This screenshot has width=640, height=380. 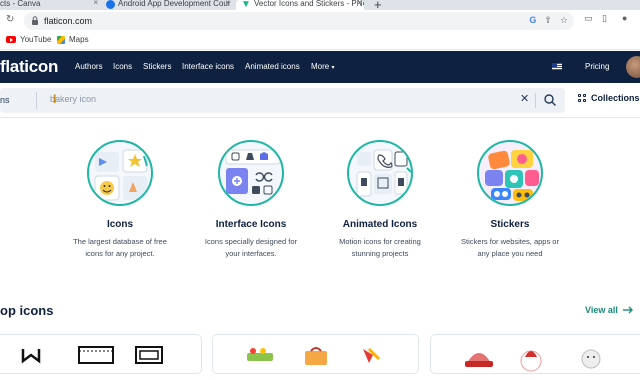 What do you see at coordinates (174, 4) in the screenshot?
I see `tab-title: Android App Development Cour` at bounding box center [174, 4].